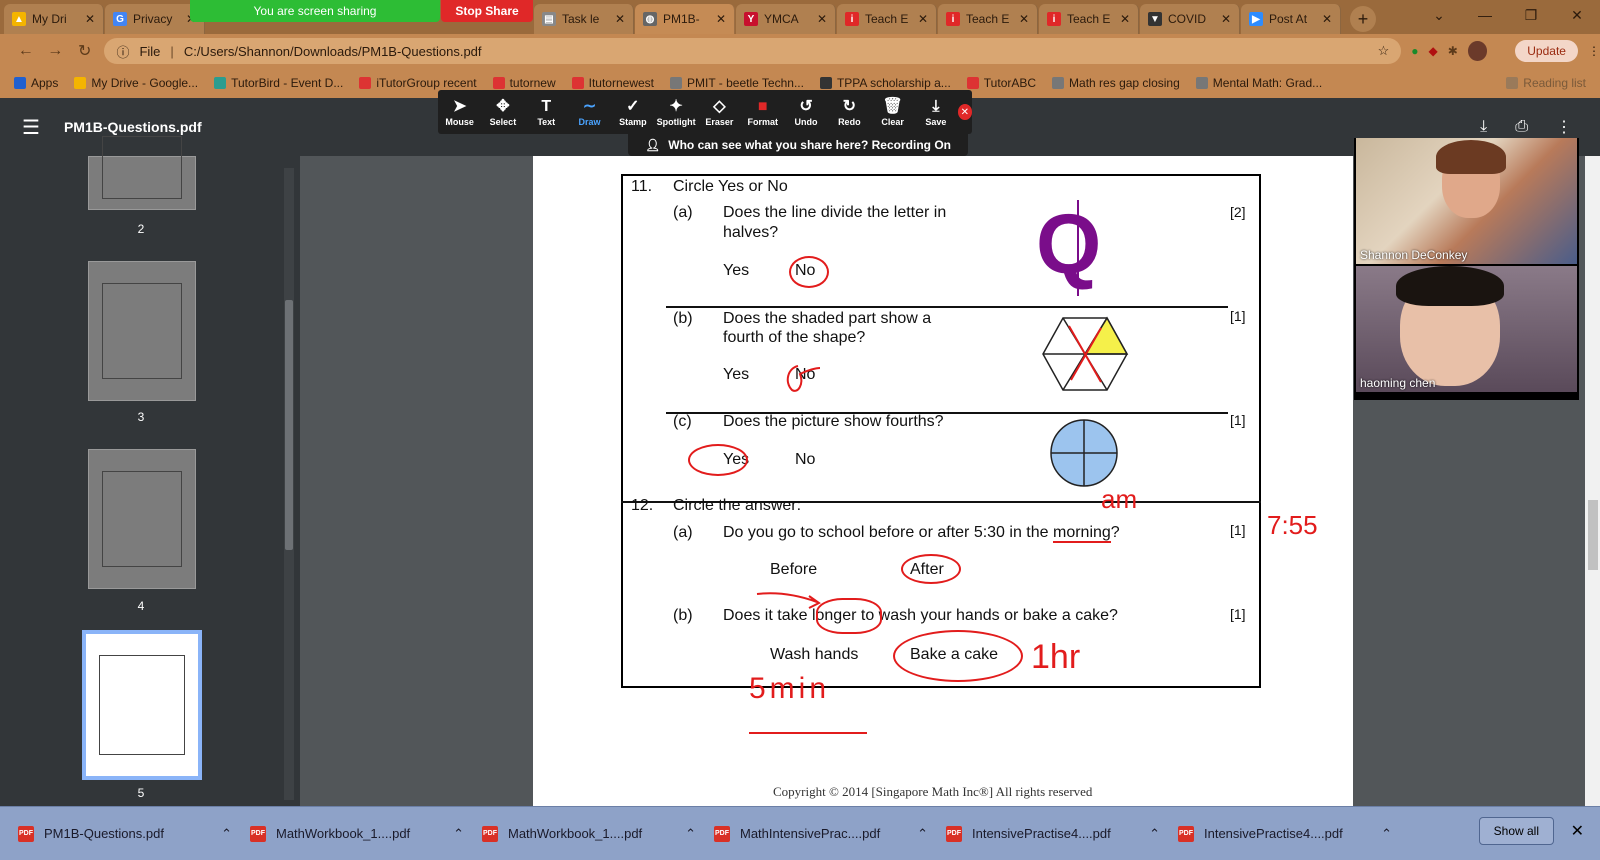 The width and height of the screenshot is (1600, 860). What do you see at coordinates (1363, 19) in the screenshot?
I see `new-tab-button: +` at bounding box center [1363, 19].